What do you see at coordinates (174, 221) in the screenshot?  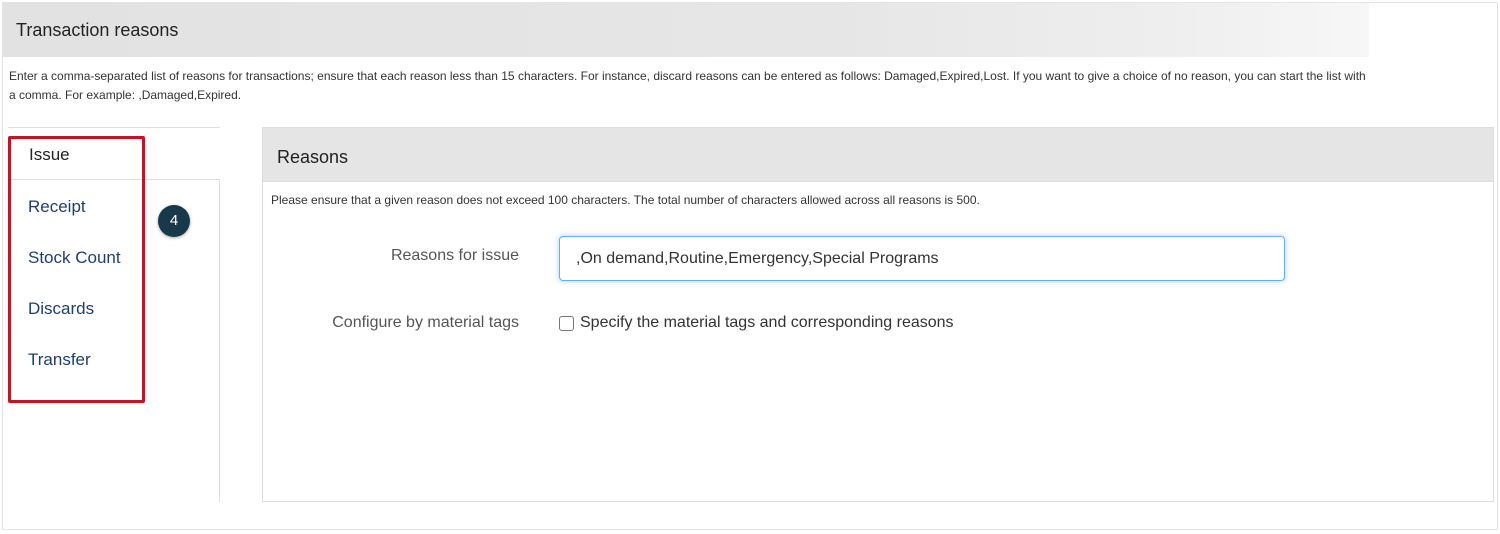 I see `step-number-badge: 4` at bounding box center [174, 221].